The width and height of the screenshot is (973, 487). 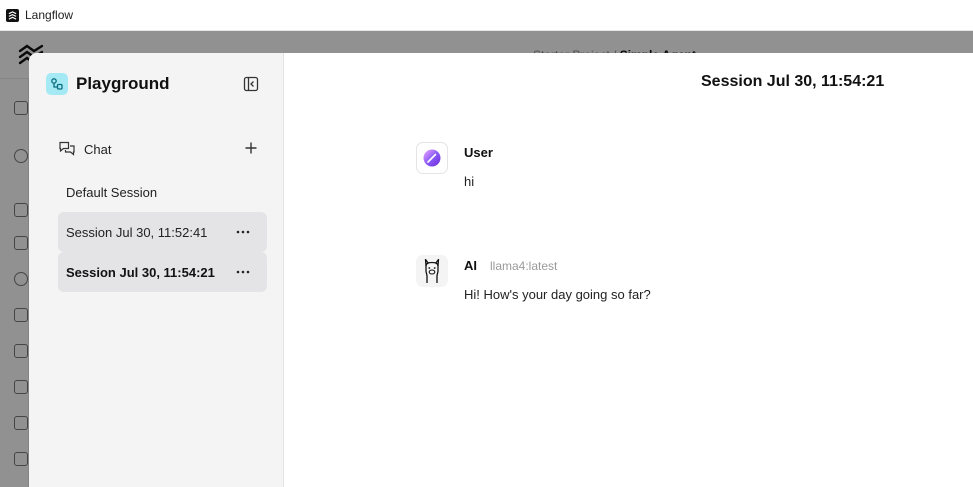 What do you see at coordinates (486, 15) in the screenshot?
I see `window-titlebar: Langflow` at bounding box center [486, 15].